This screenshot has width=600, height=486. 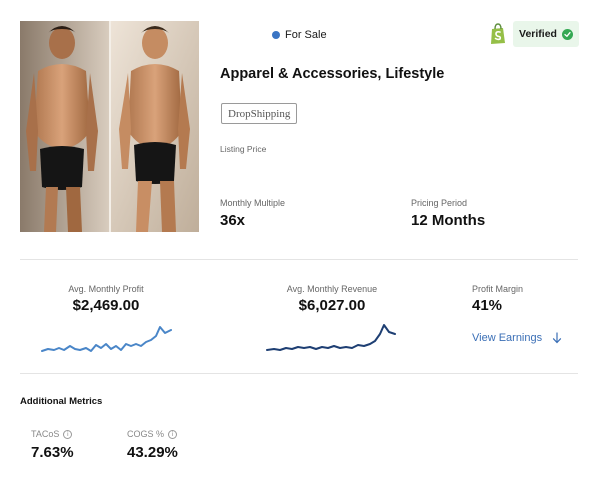 I want to click on category-tag: DropShipping, so click(x=259, y=113).